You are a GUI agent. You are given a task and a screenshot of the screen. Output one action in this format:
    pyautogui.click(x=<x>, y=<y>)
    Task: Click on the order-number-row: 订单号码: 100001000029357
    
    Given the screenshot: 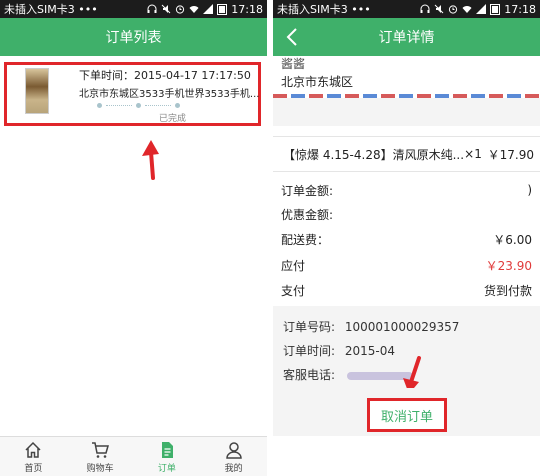 What is the action you would take?
    pyautogui.click(x=371, y=327)
    